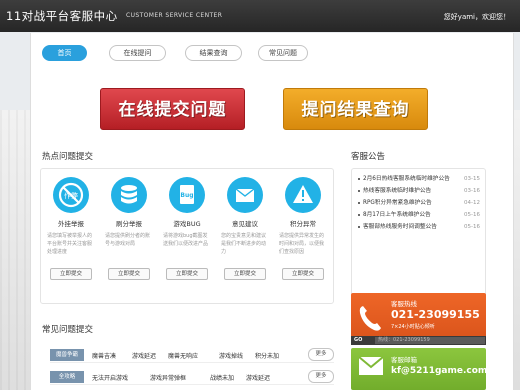 The image size is (520, 390). What do you see at coordinates (421, 215) in the screenshot?
I see `notice-text: 8月17日上午系统维护公告` at bounding box center [421, 215].